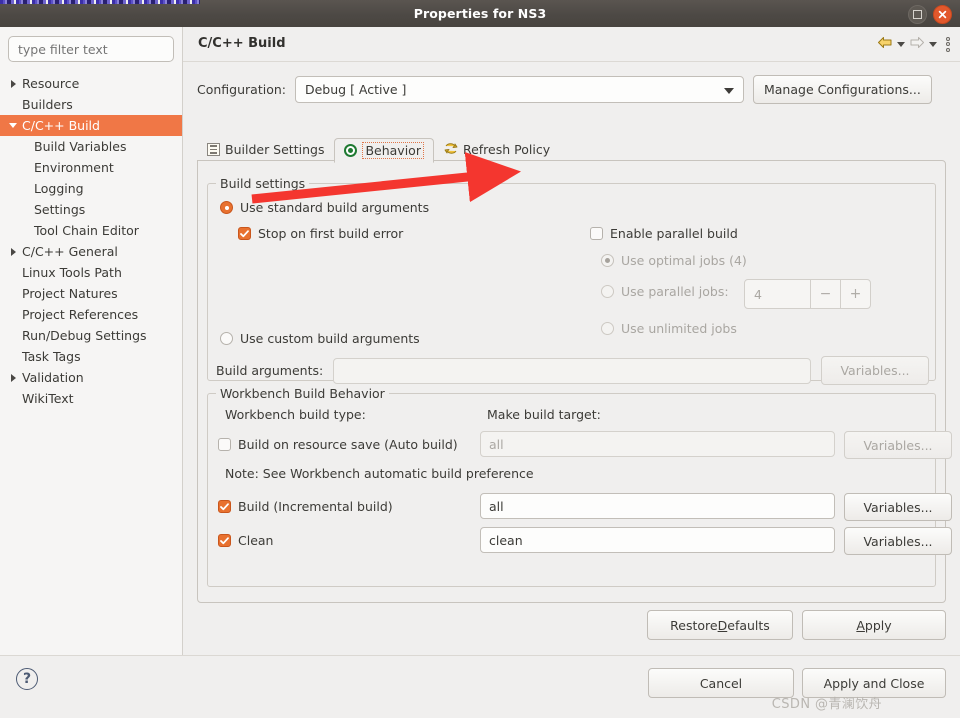 The width and height of the screenshot is (960, 718). I want to click on view-menu-icon, so click(948, 44).